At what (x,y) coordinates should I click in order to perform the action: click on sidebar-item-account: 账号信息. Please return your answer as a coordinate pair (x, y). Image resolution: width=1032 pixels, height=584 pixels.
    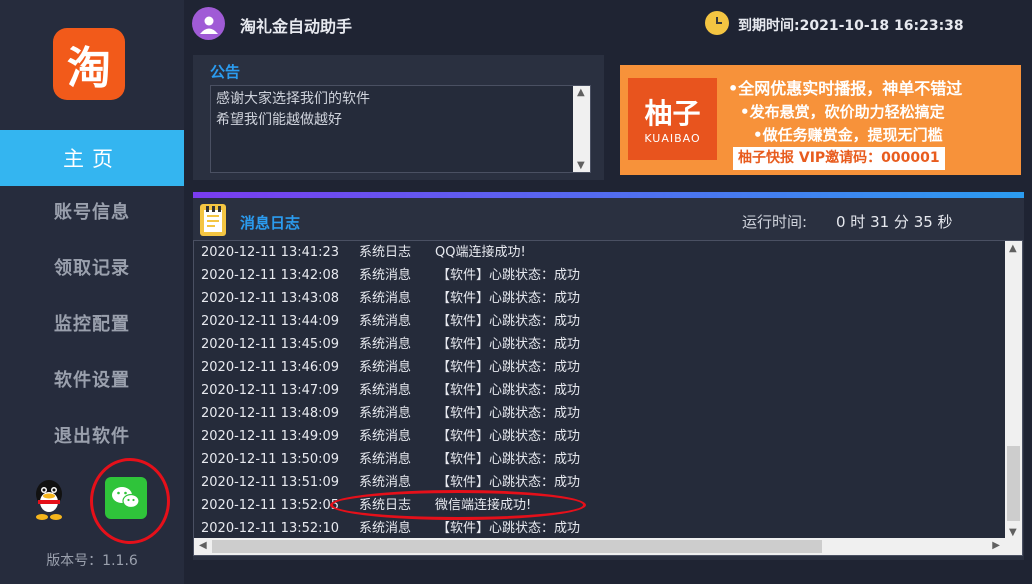
    Looking at the image, I should click on (92, 211).